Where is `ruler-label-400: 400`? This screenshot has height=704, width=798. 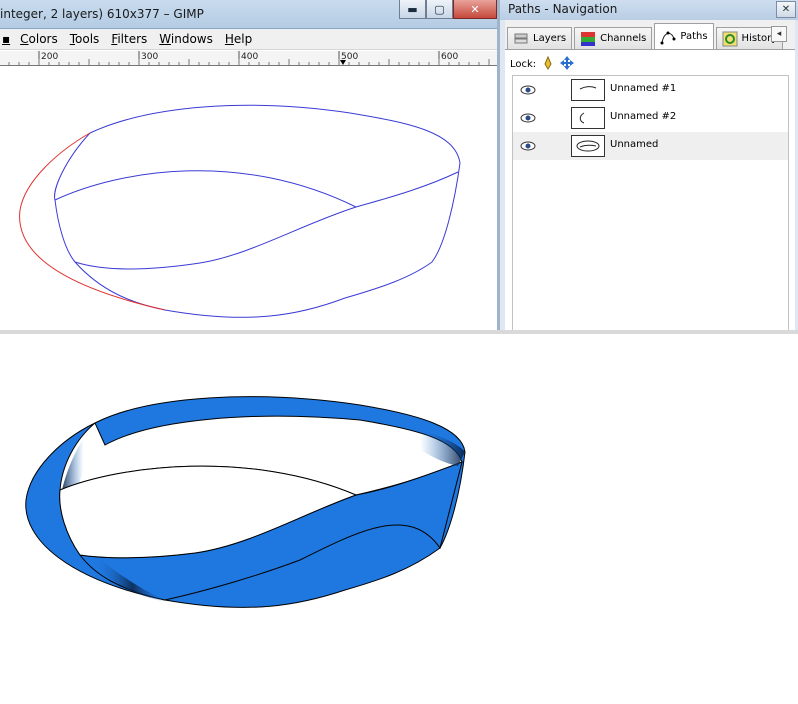 ruler-label-400: 400 is located at coordinates (250, 57).